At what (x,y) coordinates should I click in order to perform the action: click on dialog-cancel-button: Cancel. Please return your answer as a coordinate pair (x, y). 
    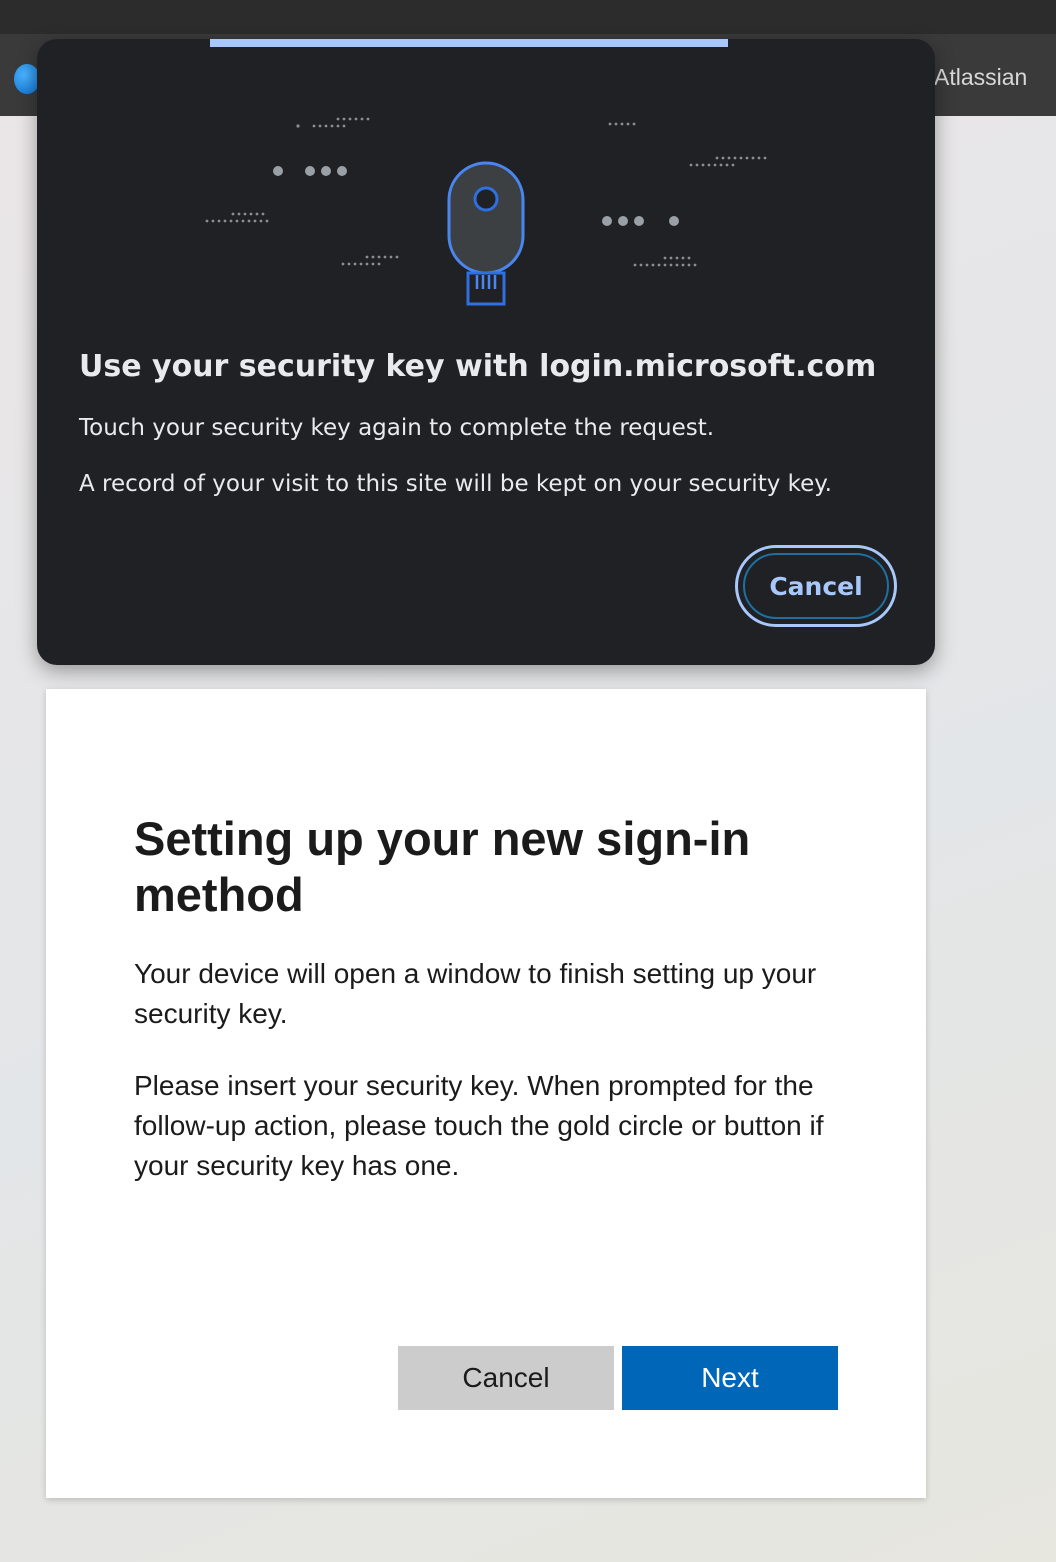
    Looking at the image, I should click on (816, 586).